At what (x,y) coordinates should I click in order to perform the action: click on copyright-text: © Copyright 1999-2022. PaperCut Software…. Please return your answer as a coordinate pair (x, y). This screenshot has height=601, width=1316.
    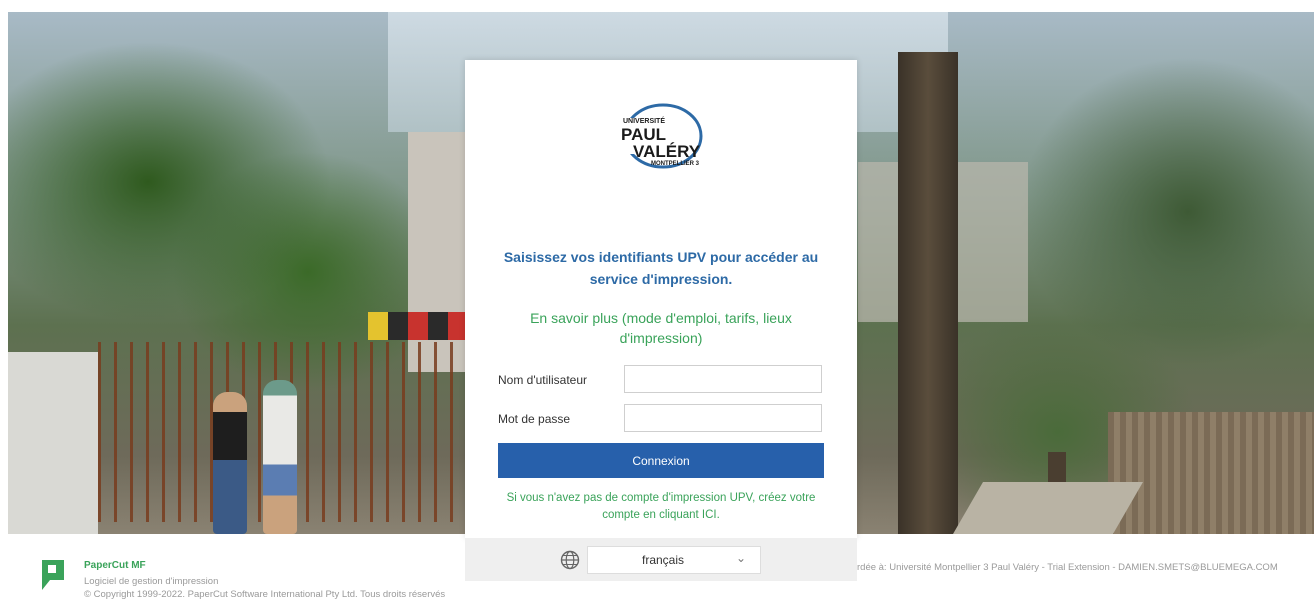
    Looking at the image, I should click on (265, 594).